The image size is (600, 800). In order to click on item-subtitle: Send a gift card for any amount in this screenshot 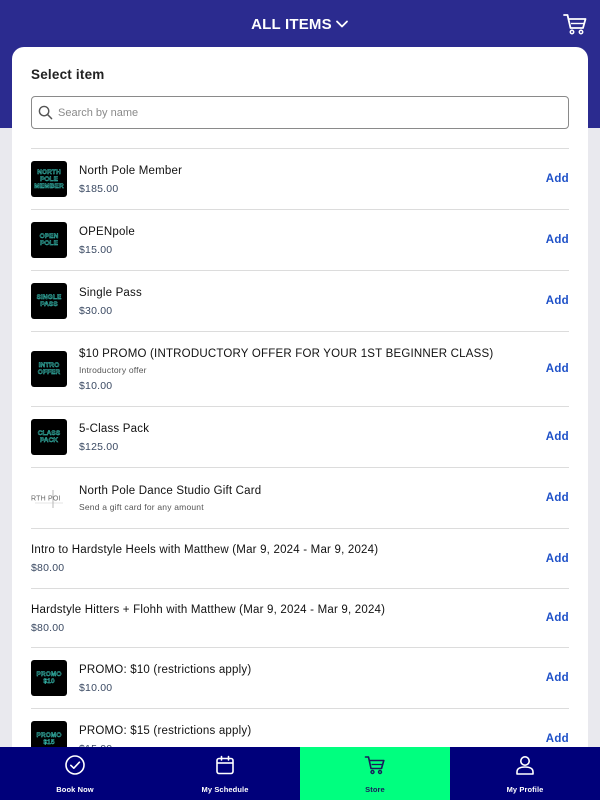, I will do `click(141, 507)`.